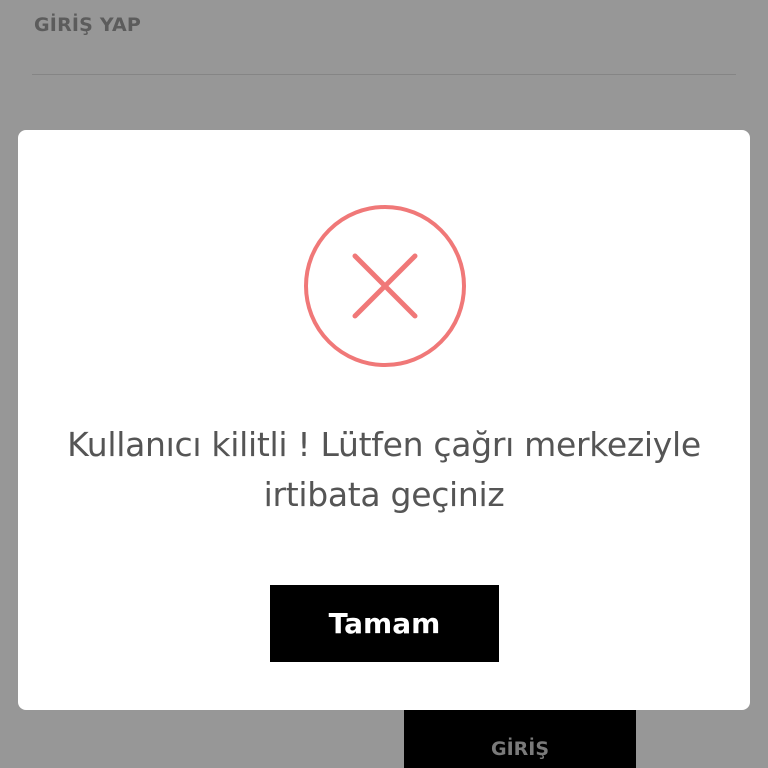 Image resolution: width=768 pixels, height=768 pixels. I want to click on page-title: GİRİŞ YAP, so click(88, 25).